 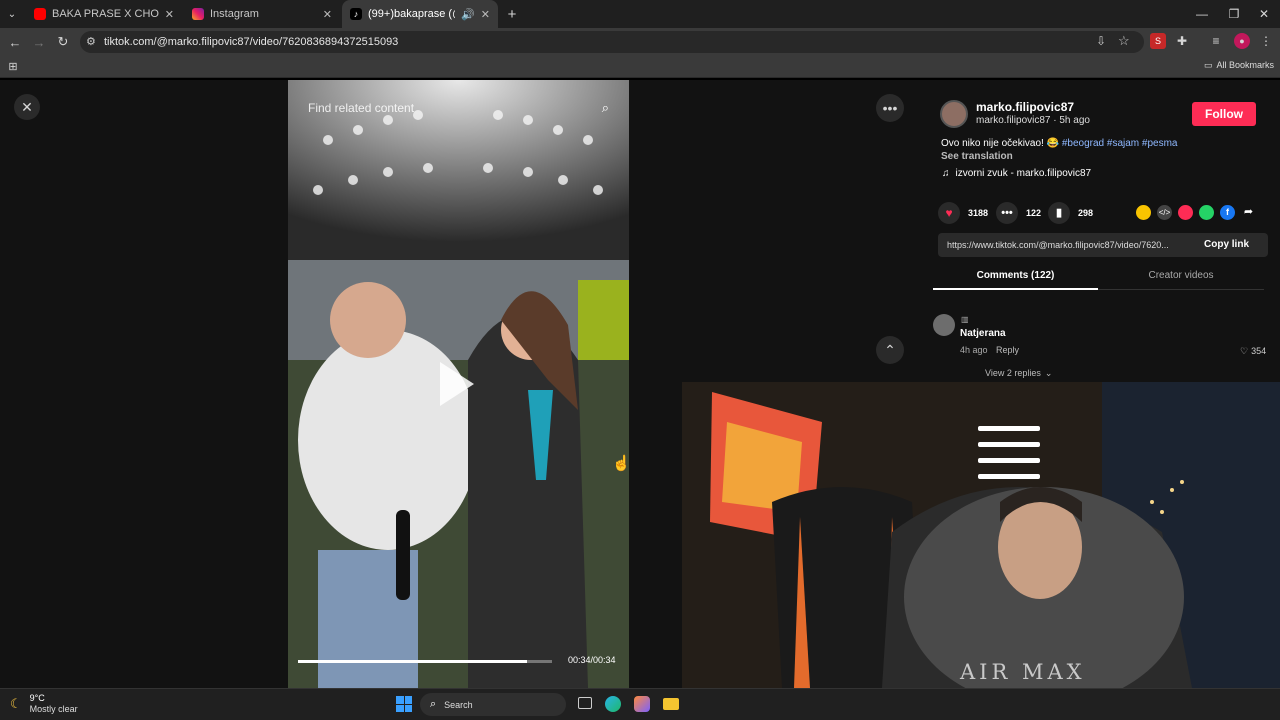 What do you see at coordinates (493, 704) in the screenshot?
I see `taskbar-search: ⌕ Search` at bounding box center [493, 704].